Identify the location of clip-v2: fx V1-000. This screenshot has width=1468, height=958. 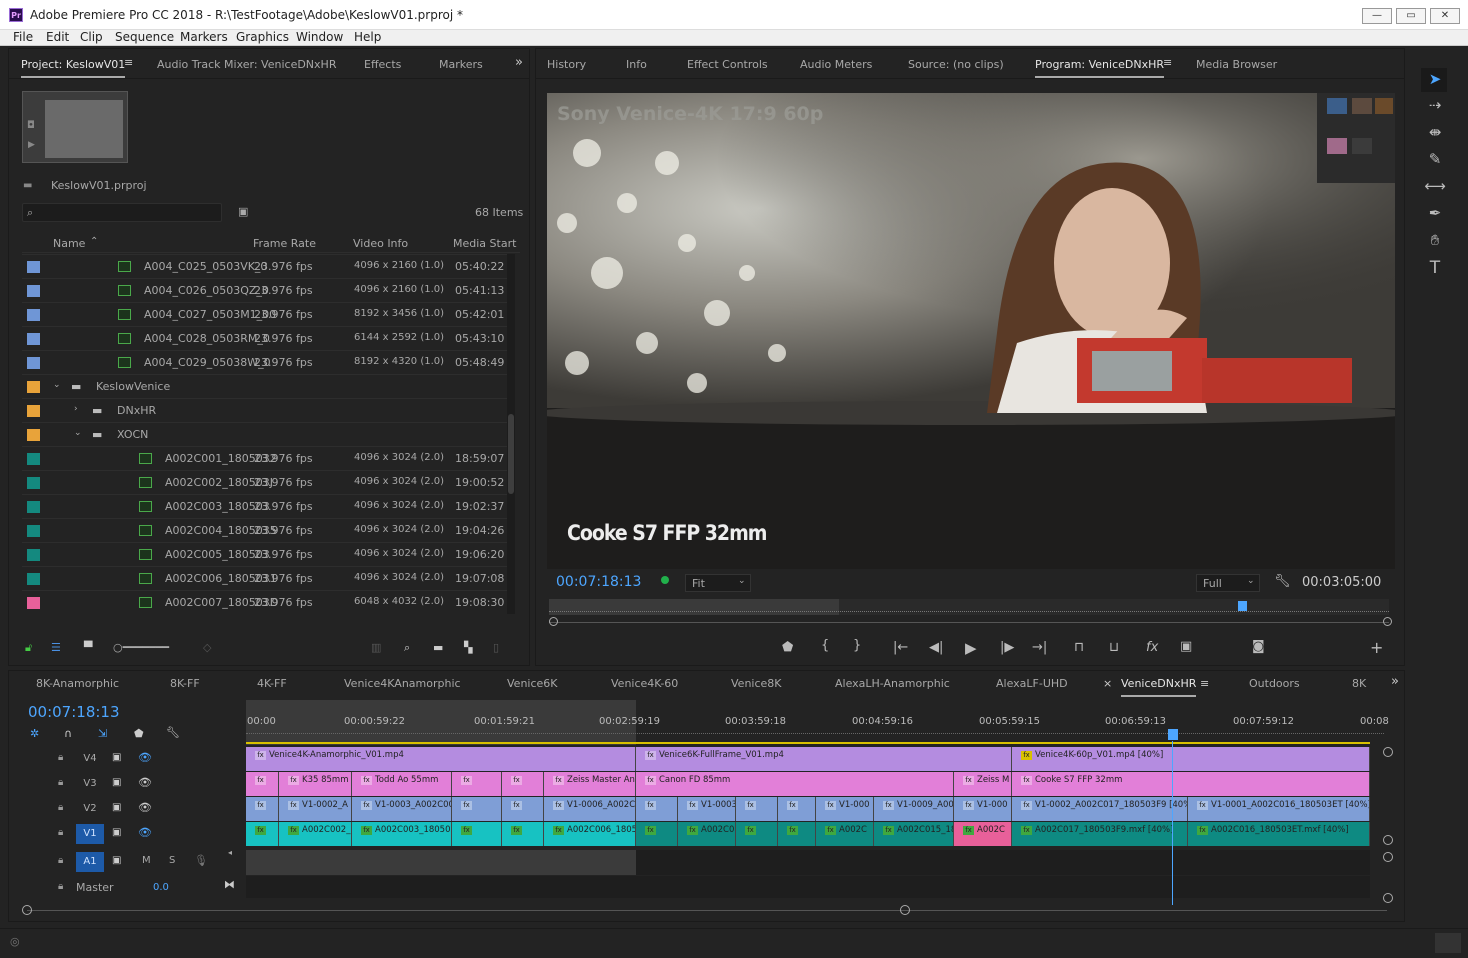
(983, 809).